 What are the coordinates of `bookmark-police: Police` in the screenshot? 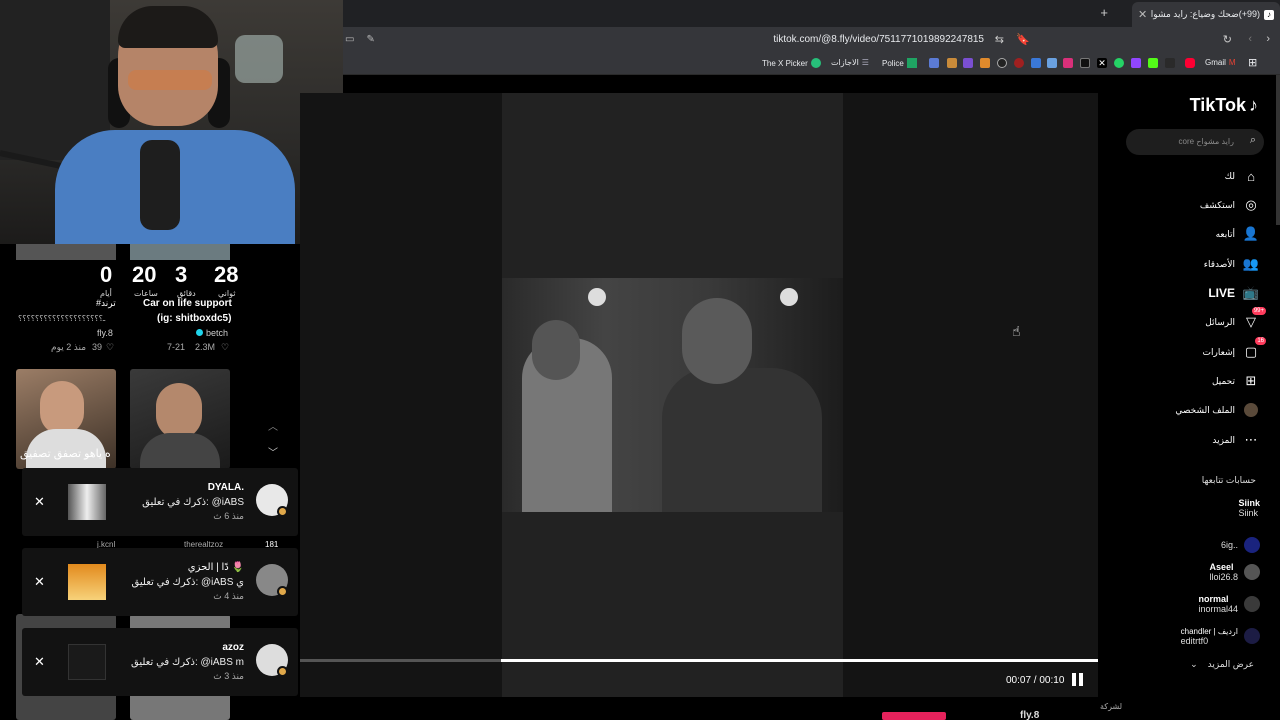 It's located at (899, 63).